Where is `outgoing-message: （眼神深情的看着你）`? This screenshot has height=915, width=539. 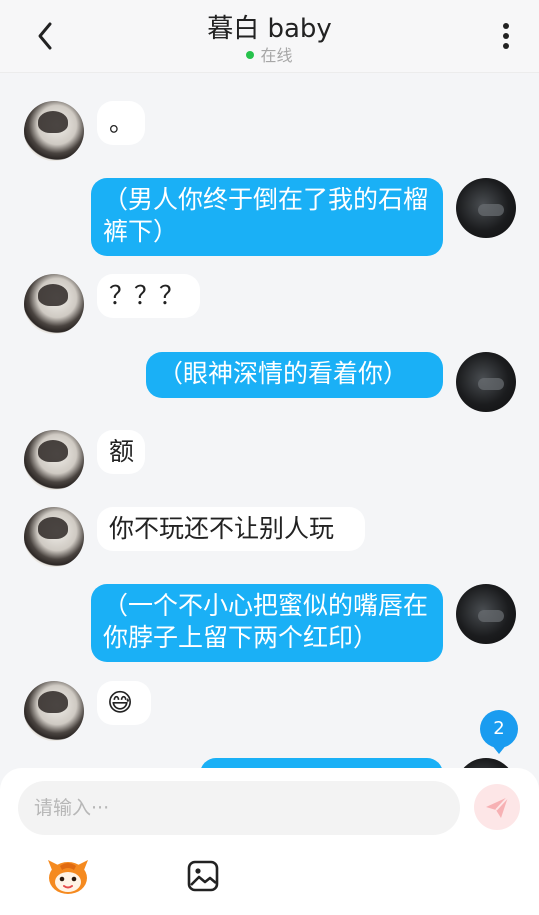
outgoing-message: （眼神深情的看着你） is located at coordinates (294, 375).